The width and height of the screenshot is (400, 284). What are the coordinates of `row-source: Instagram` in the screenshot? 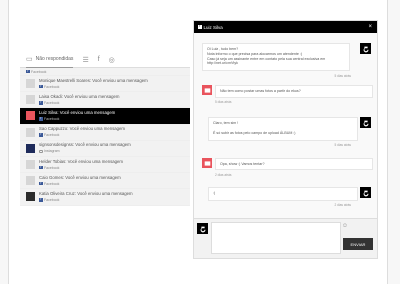 It's located at (85, 151).